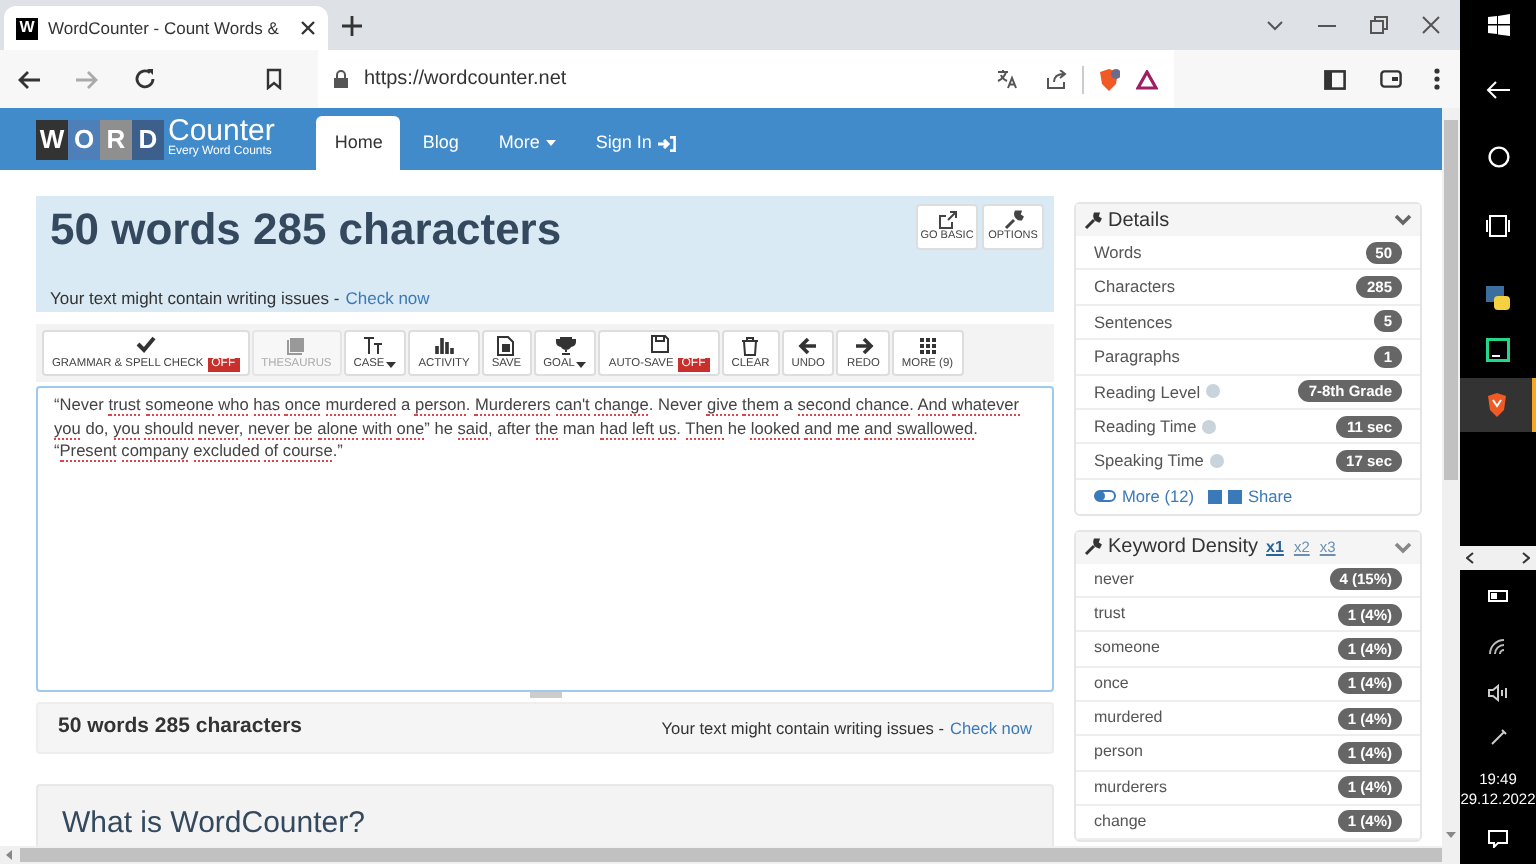 This screenshot has width=1536, height=864. Describe the element at coordinates (1270, 496) in the screenshot. I see `share-link: Share` at that location.